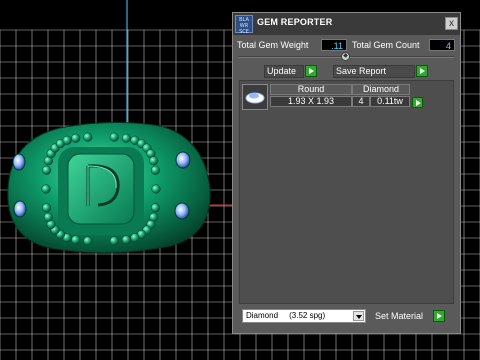 The width and height of the screenshot is (480, 360). What do you see at coordinates (442, 45) in the screenshot?
I see `total-count-value: 4` at bounding box center [442, 45].